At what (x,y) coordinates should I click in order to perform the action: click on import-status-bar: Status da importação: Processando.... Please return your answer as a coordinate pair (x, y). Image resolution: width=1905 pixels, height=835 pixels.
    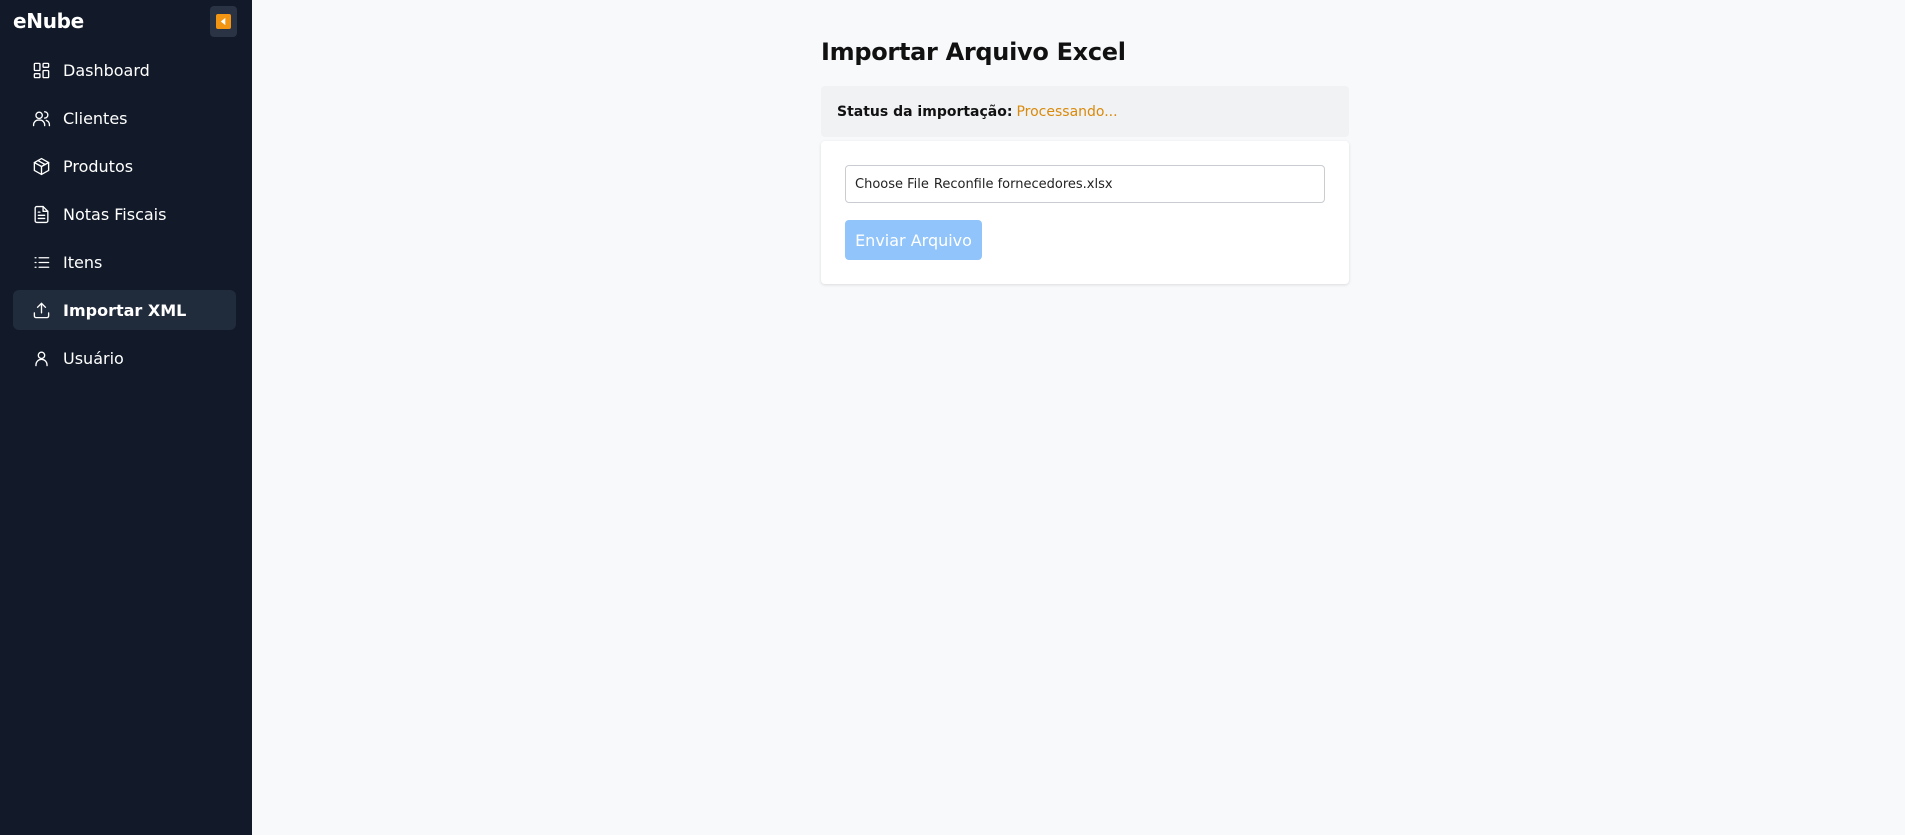
    Looking at the image, I should click on (1085, 111).